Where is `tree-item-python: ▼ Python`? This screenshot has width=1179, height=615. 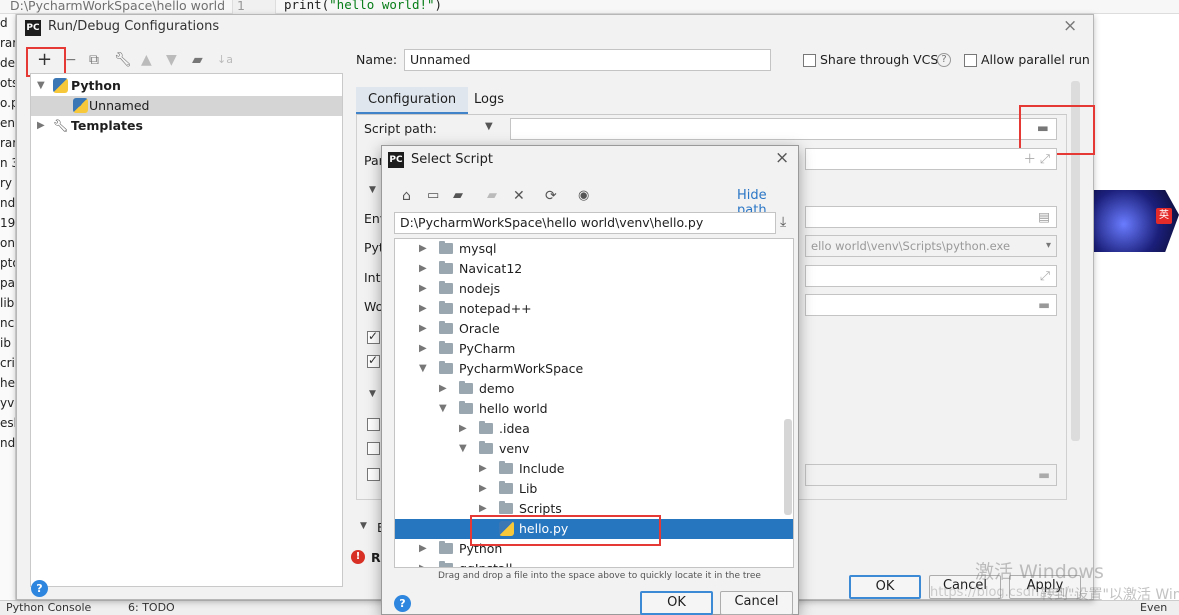
tree-item-python: ▼ Python is located at coordinates (186, 86).